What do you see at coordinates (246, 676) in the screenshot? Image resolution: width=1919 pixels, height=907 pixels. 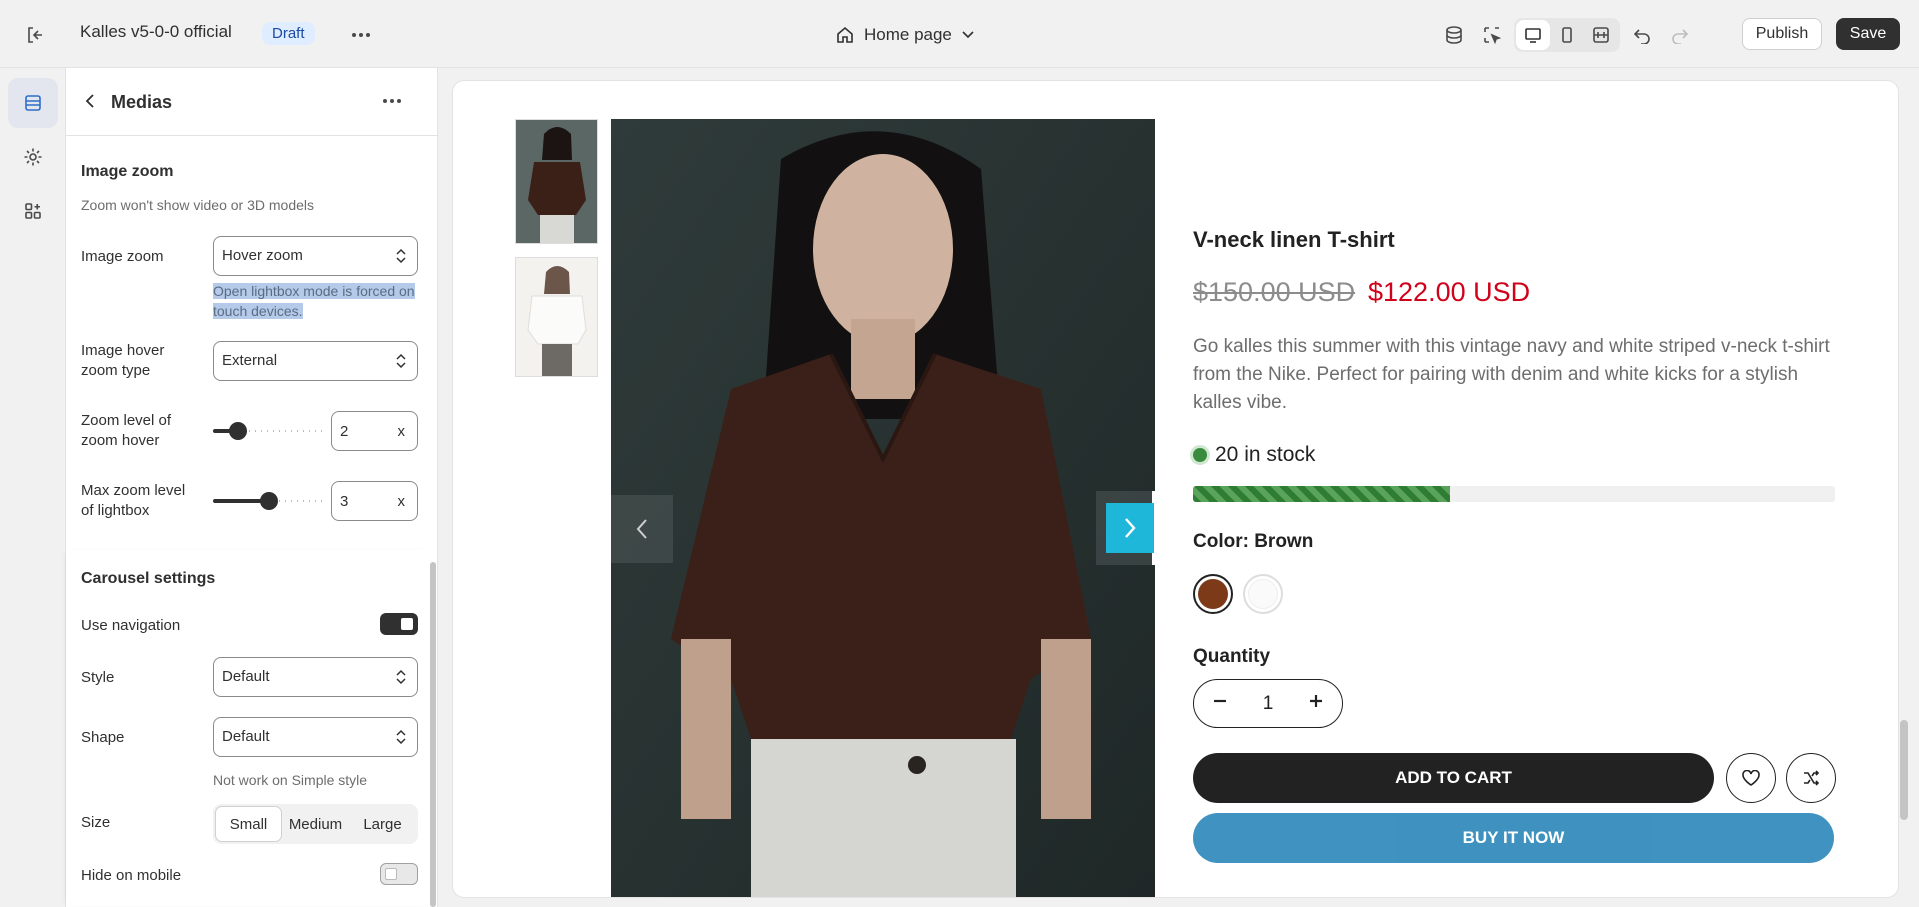 I see `style-select-value: Default` at bounding box center [246, 676].